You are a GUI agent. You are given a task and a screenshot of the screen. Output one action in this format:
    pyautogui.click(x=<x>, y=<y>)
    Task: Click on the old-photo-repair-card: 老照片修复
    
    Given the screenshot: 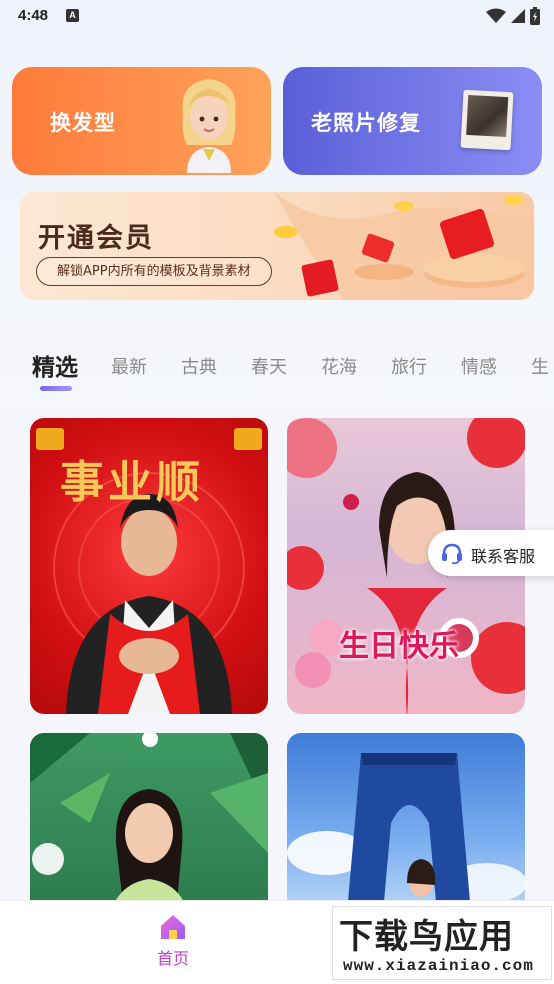 What is the action you would take?
    pyautogui.click(x=412, y=121)
    